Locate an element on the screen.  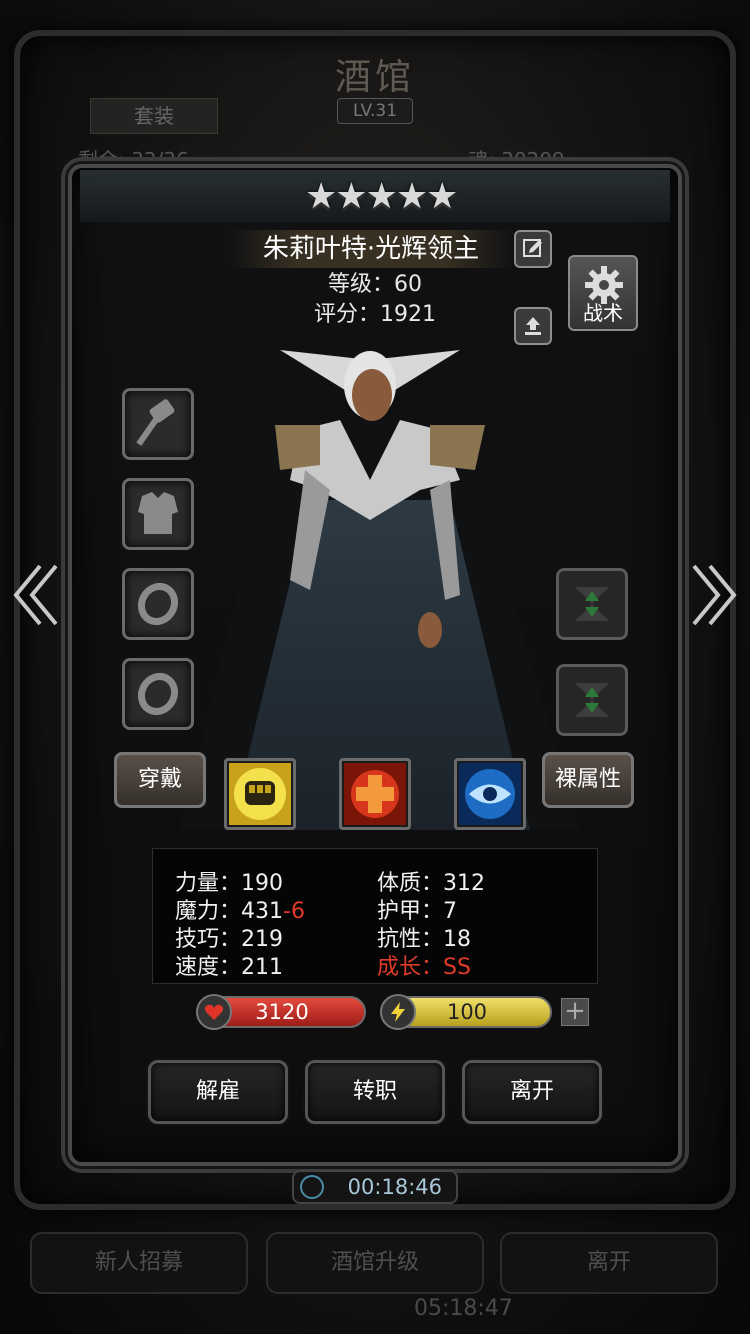
hero-name: 朱莉叶特·光辉领主 is located at coordinates (371, 249).